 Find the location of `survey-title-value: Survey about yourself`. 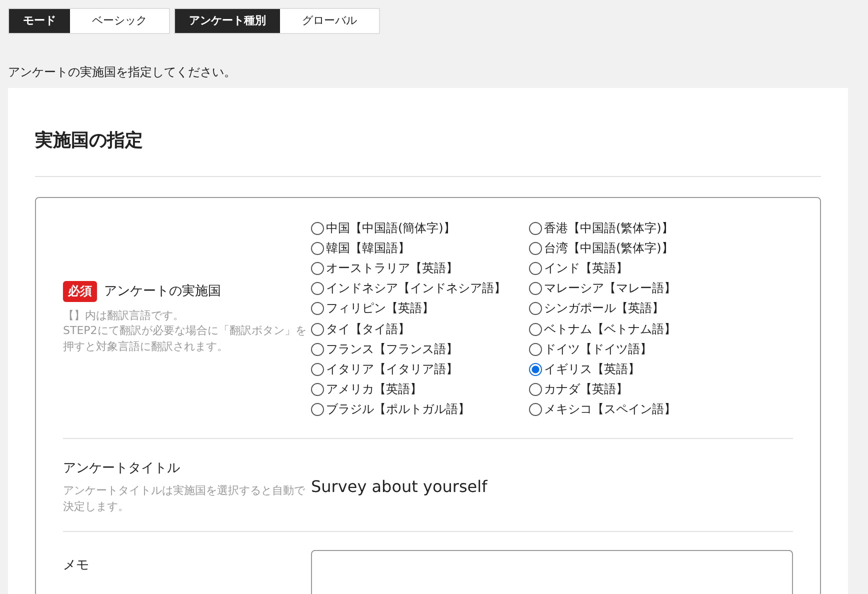

survey-title-value: Survey about yourself is located at coordinates (399, 486).